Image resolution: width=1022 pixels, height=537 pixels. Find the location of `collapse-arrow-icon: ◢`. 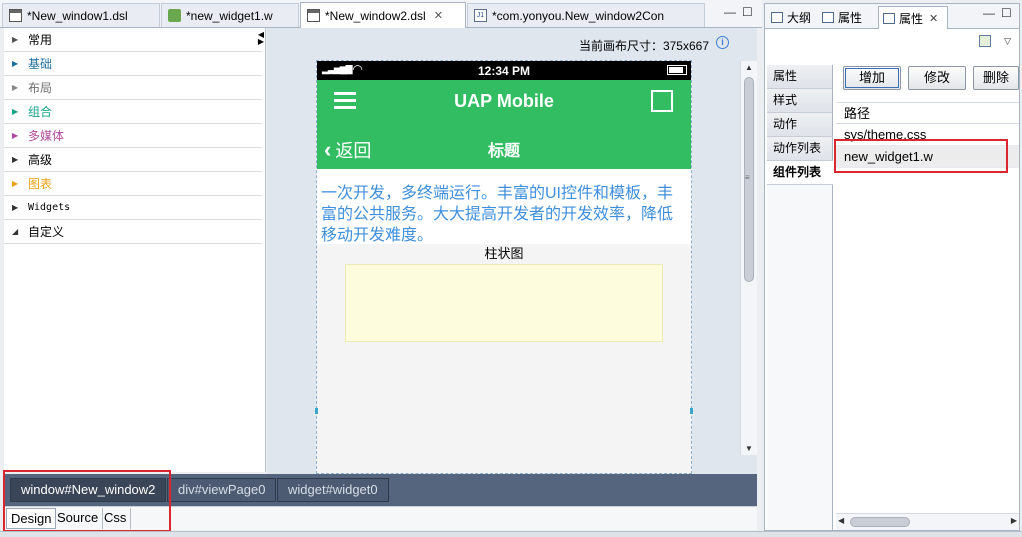

collapse-arrow-icon: ◢ is located at coordinates (15, 231).